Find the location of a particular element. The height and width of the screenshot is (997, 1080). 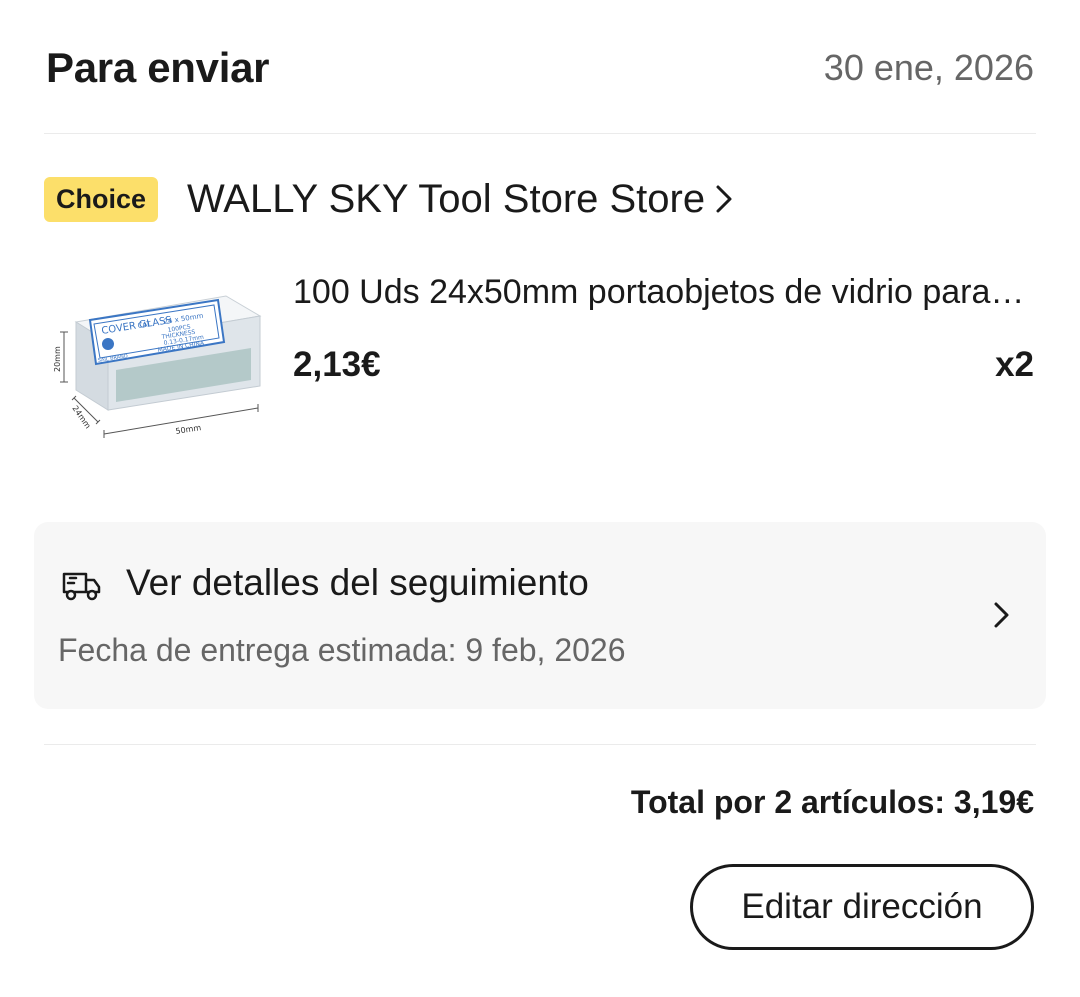

store-name: WALLY SKY Tool Store Store is located at coordinates (446, 198).